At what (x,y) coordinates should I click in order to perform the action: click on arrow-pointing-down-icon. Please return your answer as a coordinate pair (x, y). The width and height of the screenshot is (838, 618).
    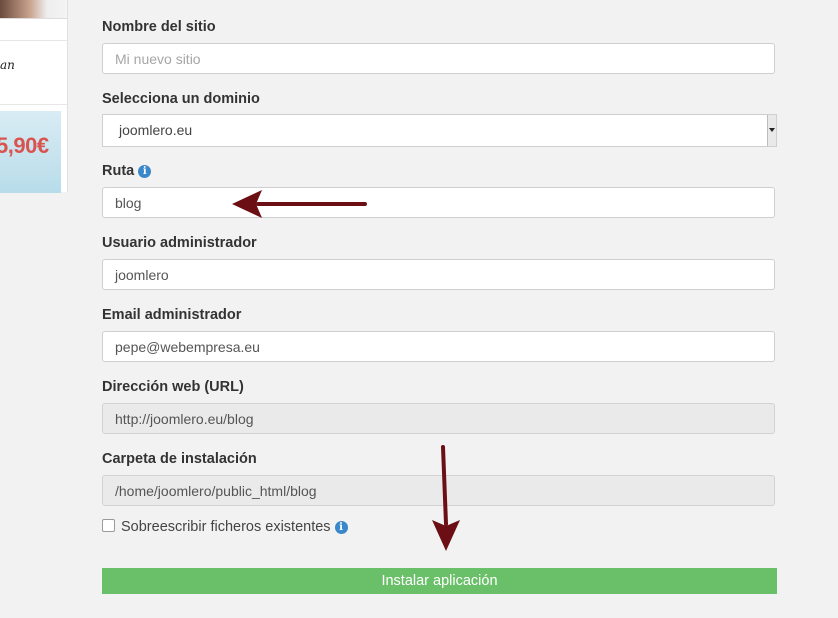
    Looking at the image, I should click on (446, 498).